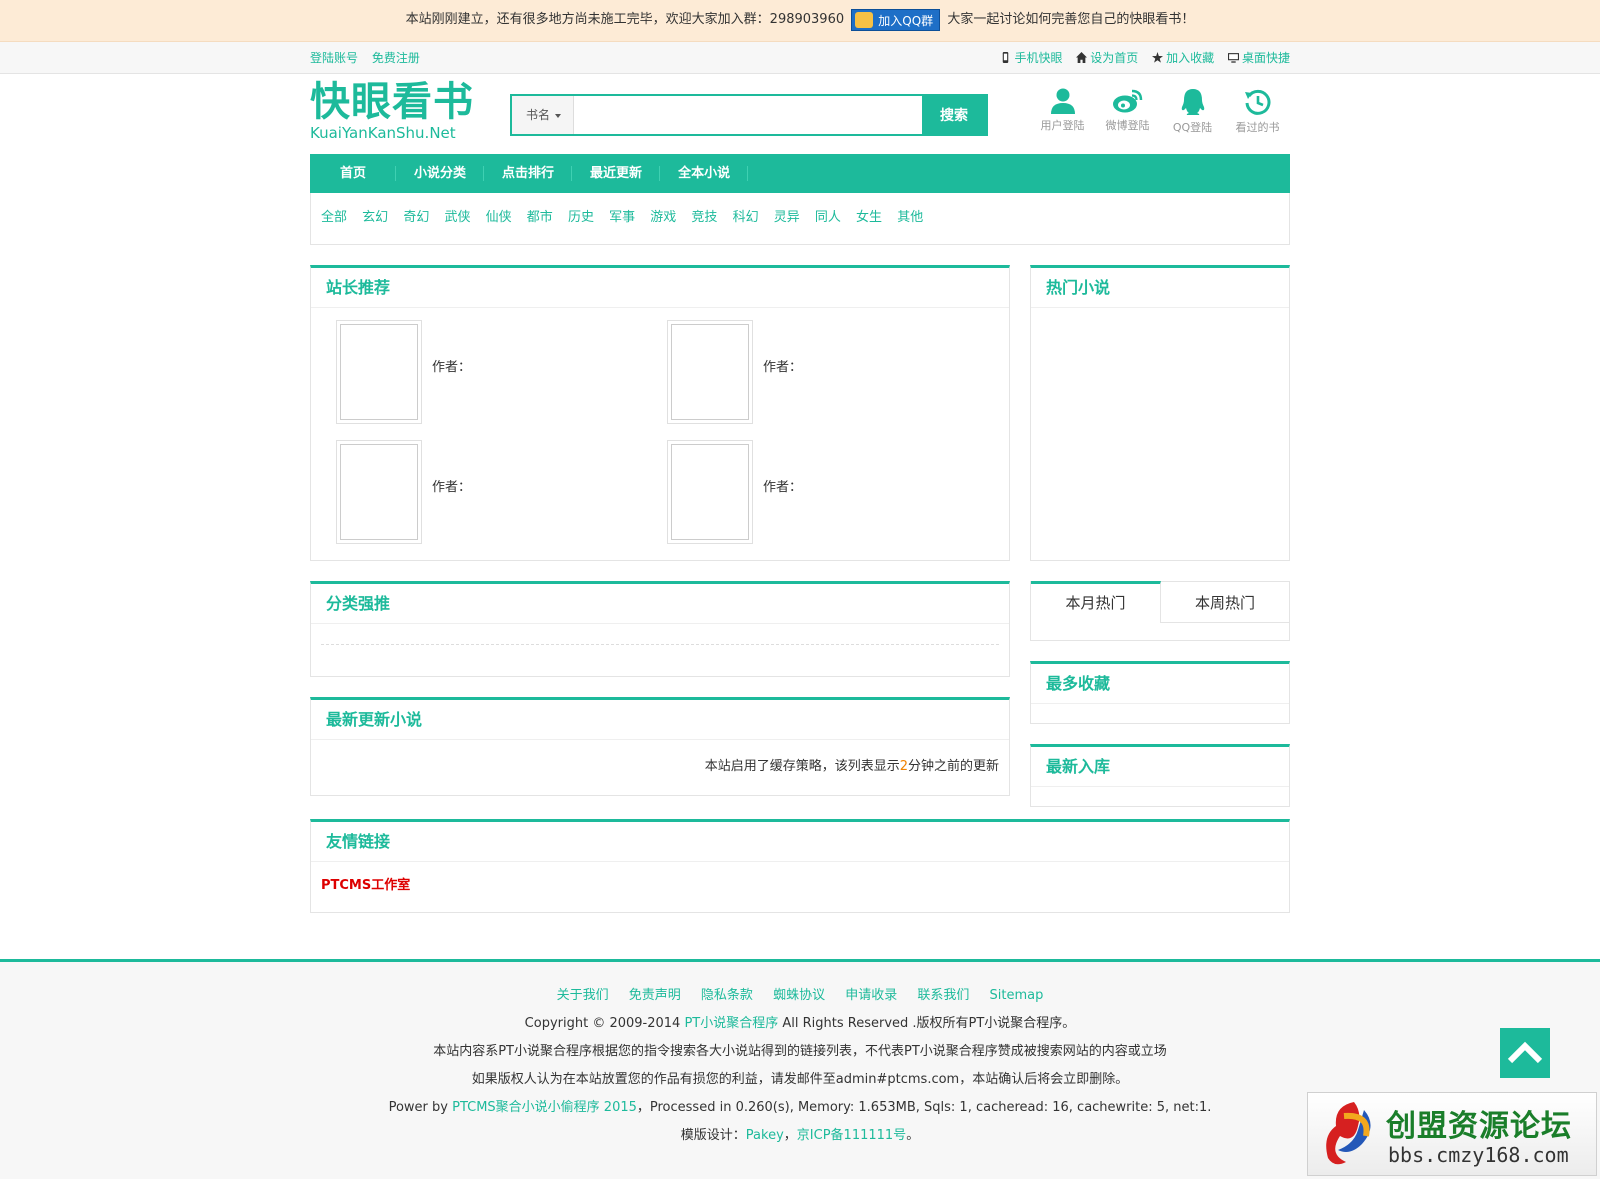  Describe the element at coordinates (910, 217) in the screenshot. I see `category-link: 其他` at that location.